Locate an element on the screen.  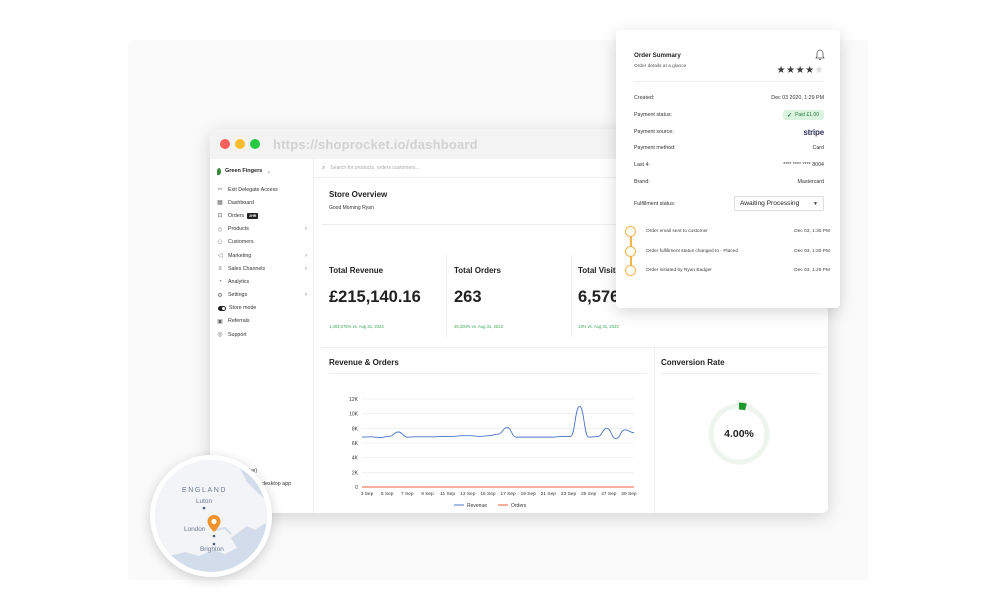
card-subtitle: Order details at a glance is located at coordinates (660, 66).